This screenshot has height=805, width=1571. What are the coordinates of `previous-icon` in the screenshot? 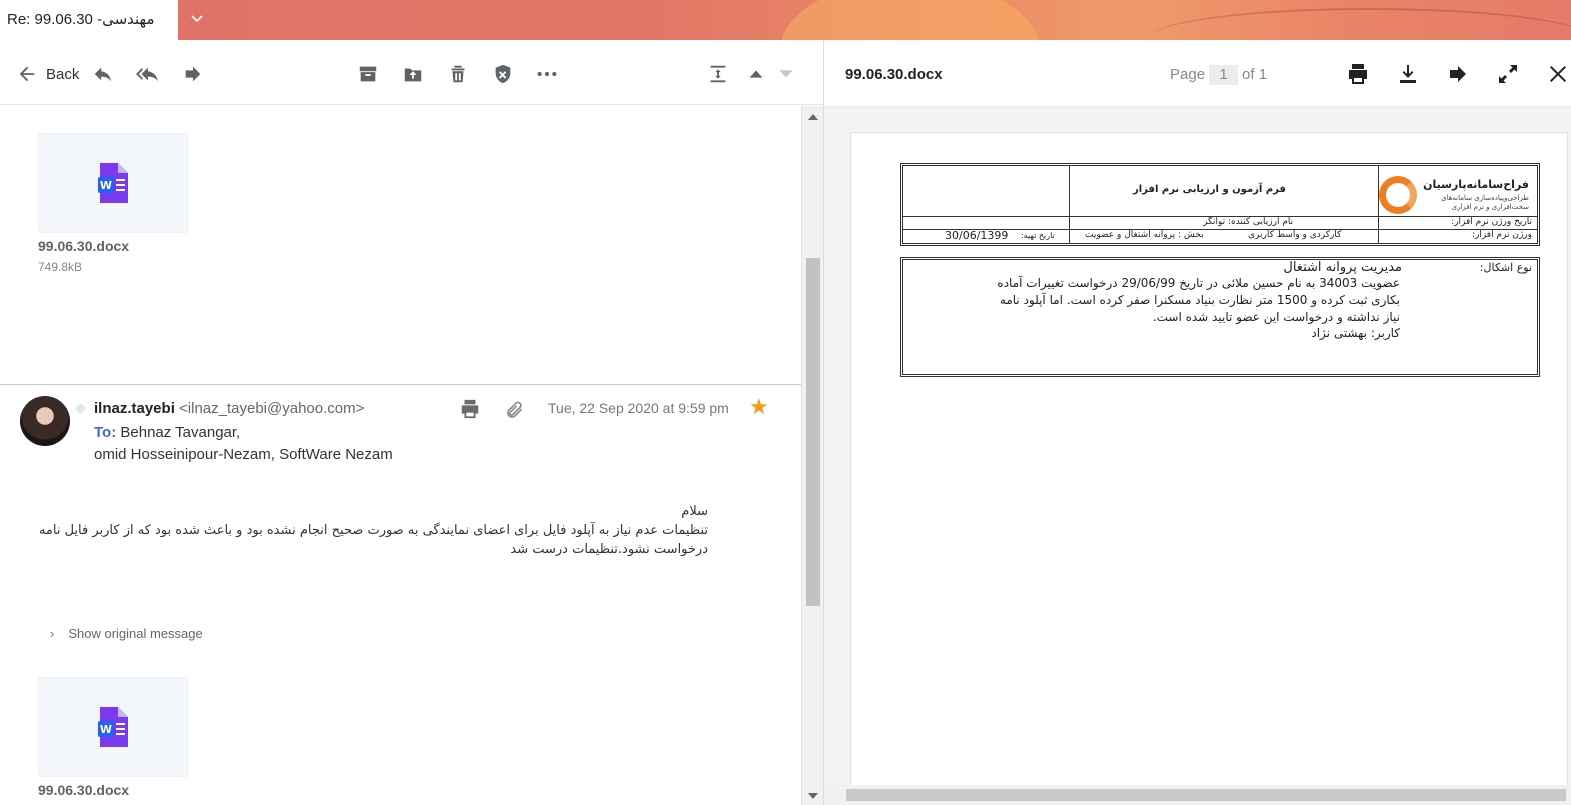 It's located at (756, 74).